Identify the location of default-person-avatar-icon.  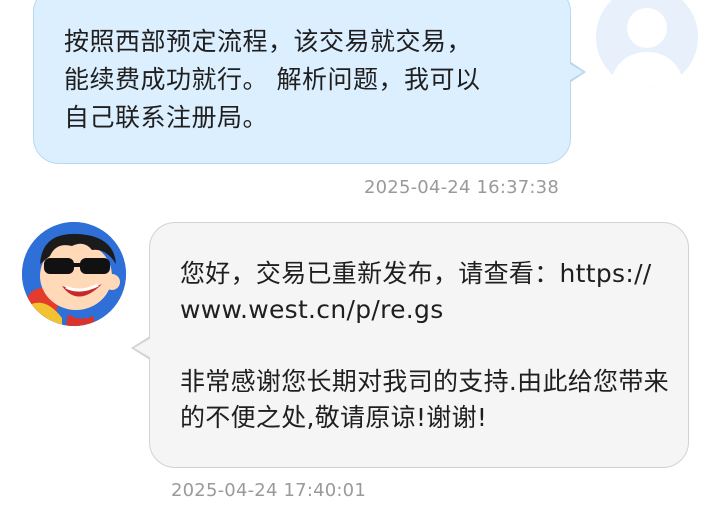
(647, 44).